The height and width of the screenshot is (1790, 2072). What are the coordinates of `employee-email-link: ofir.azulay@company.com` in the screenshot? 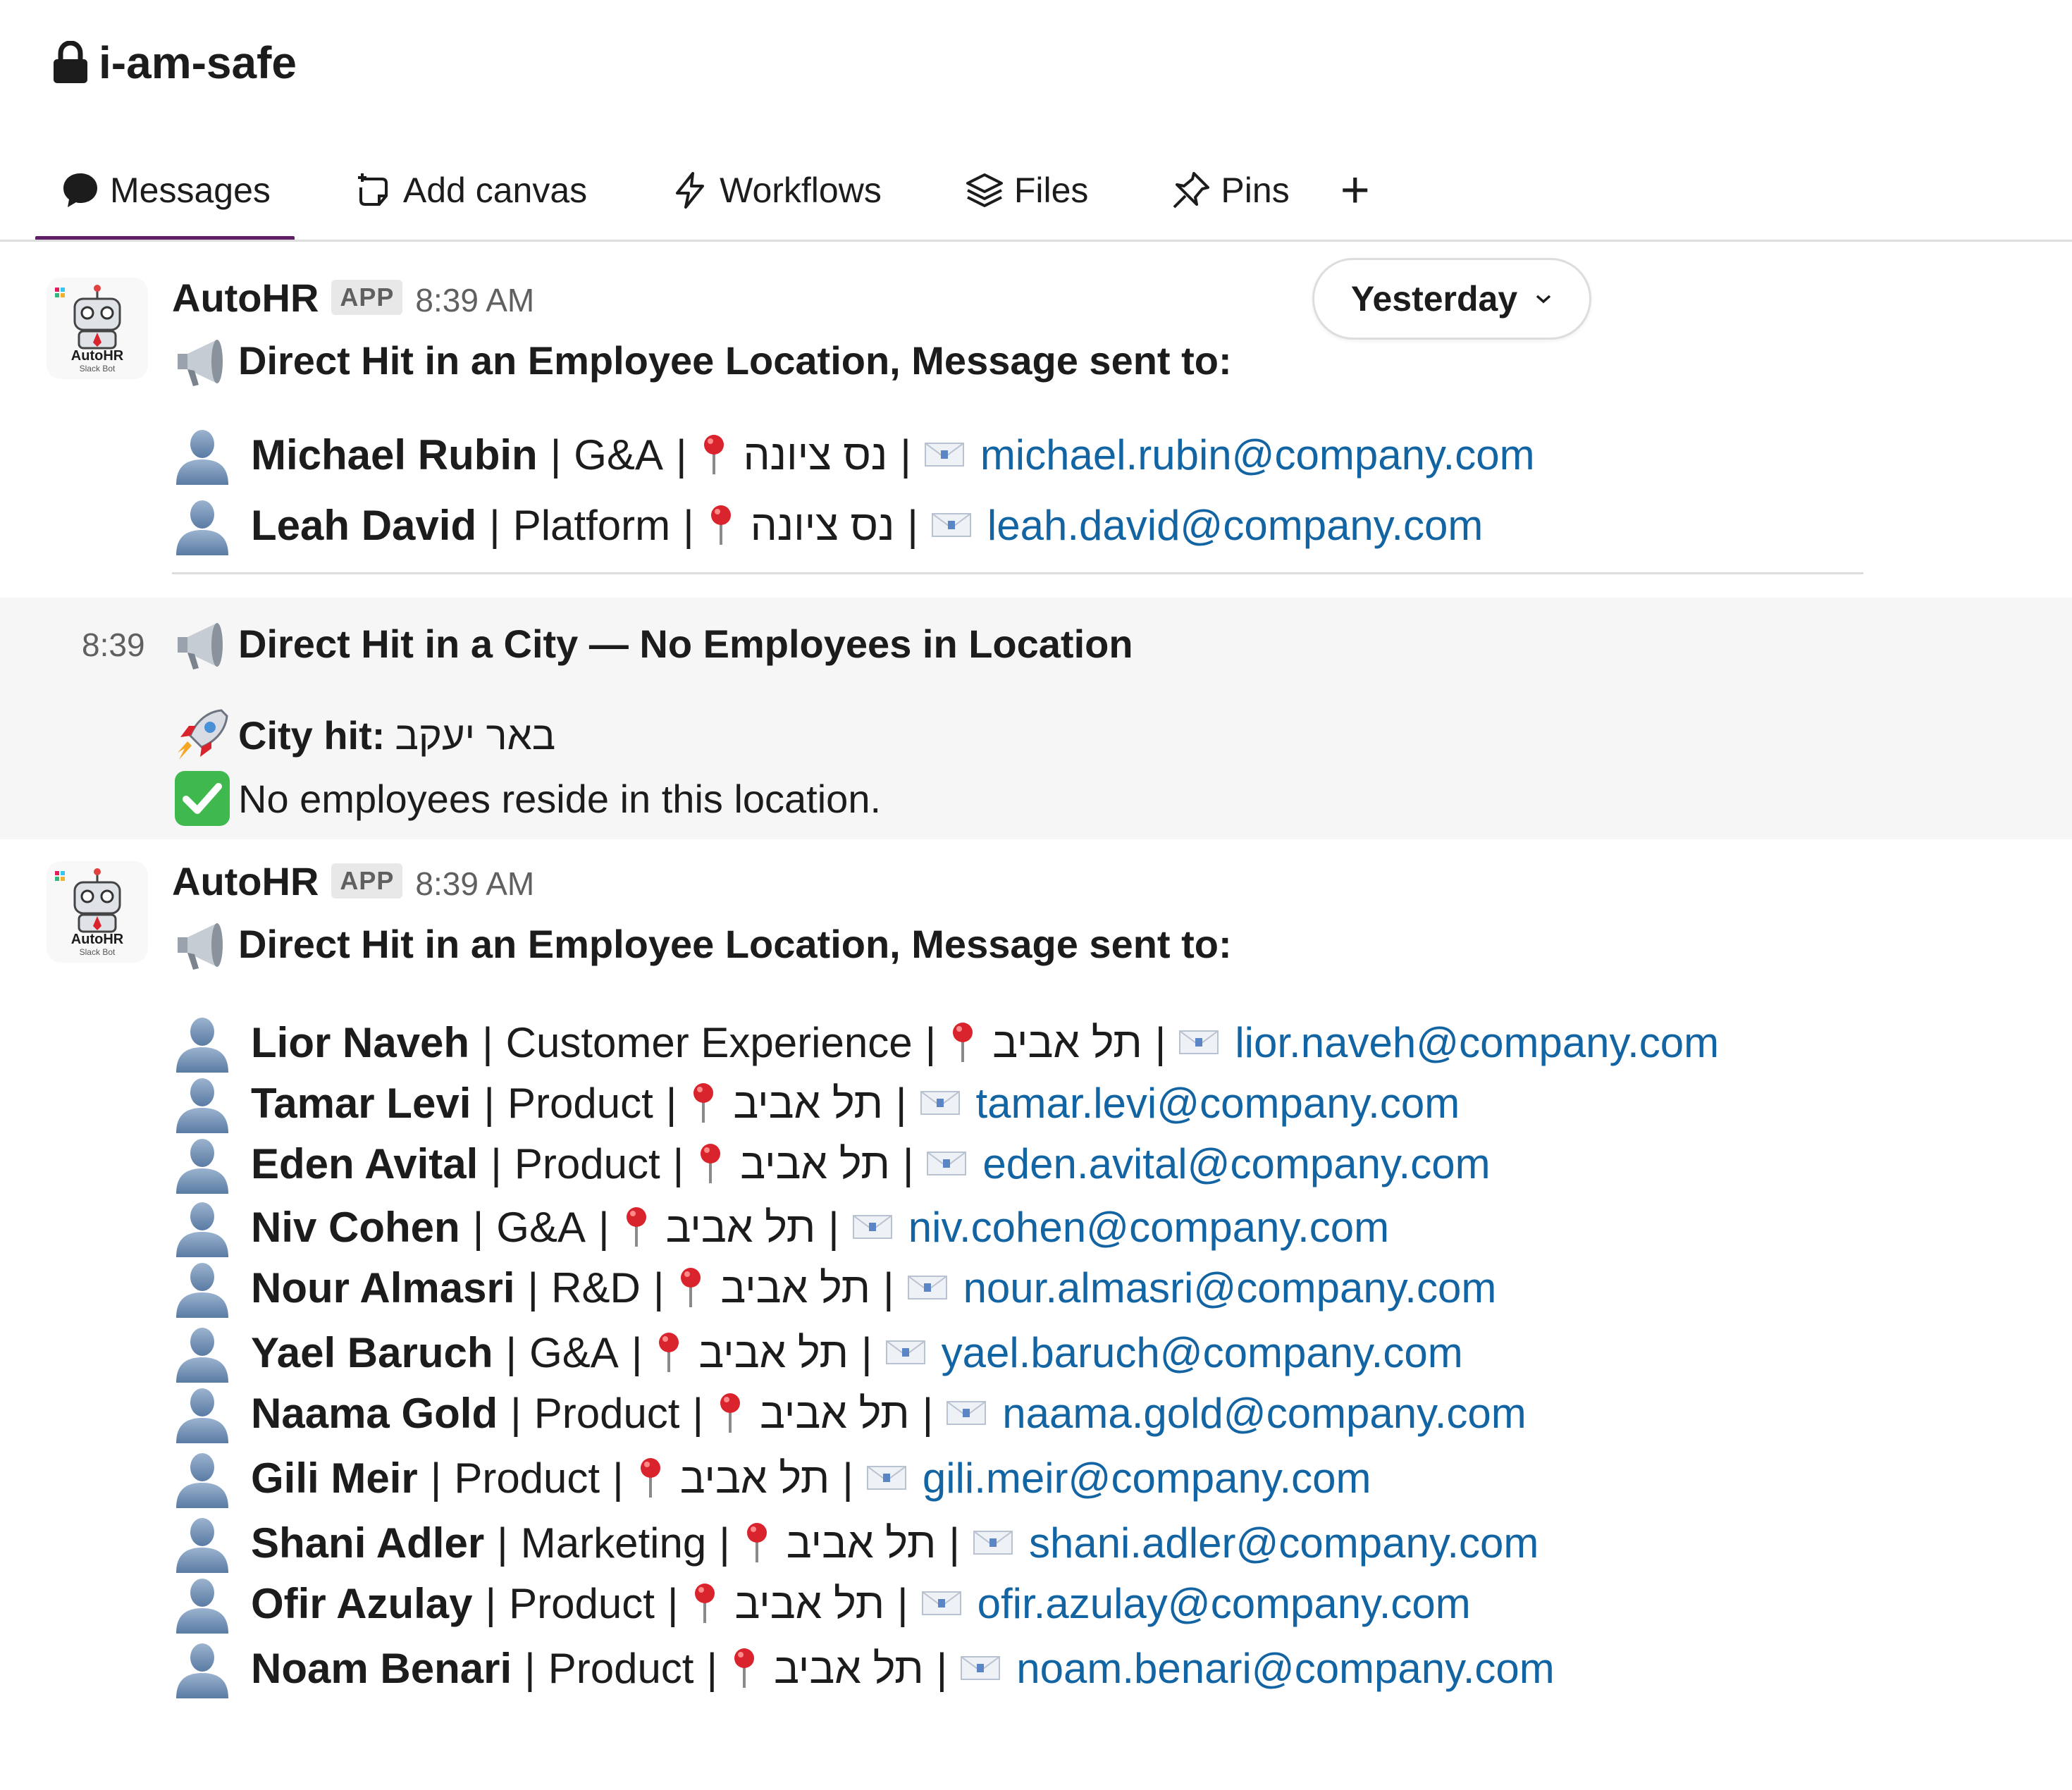 It's located at (1224, 1603).